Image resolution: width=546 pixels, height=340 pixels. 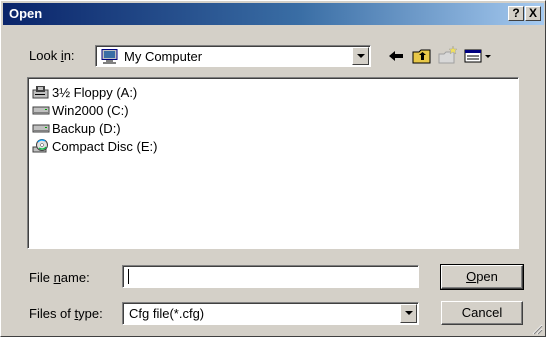 What do you see at coordinates (52, 55) in the screenshot?
I see `look-in-label: Look in:` at bounding box center [52, 55].